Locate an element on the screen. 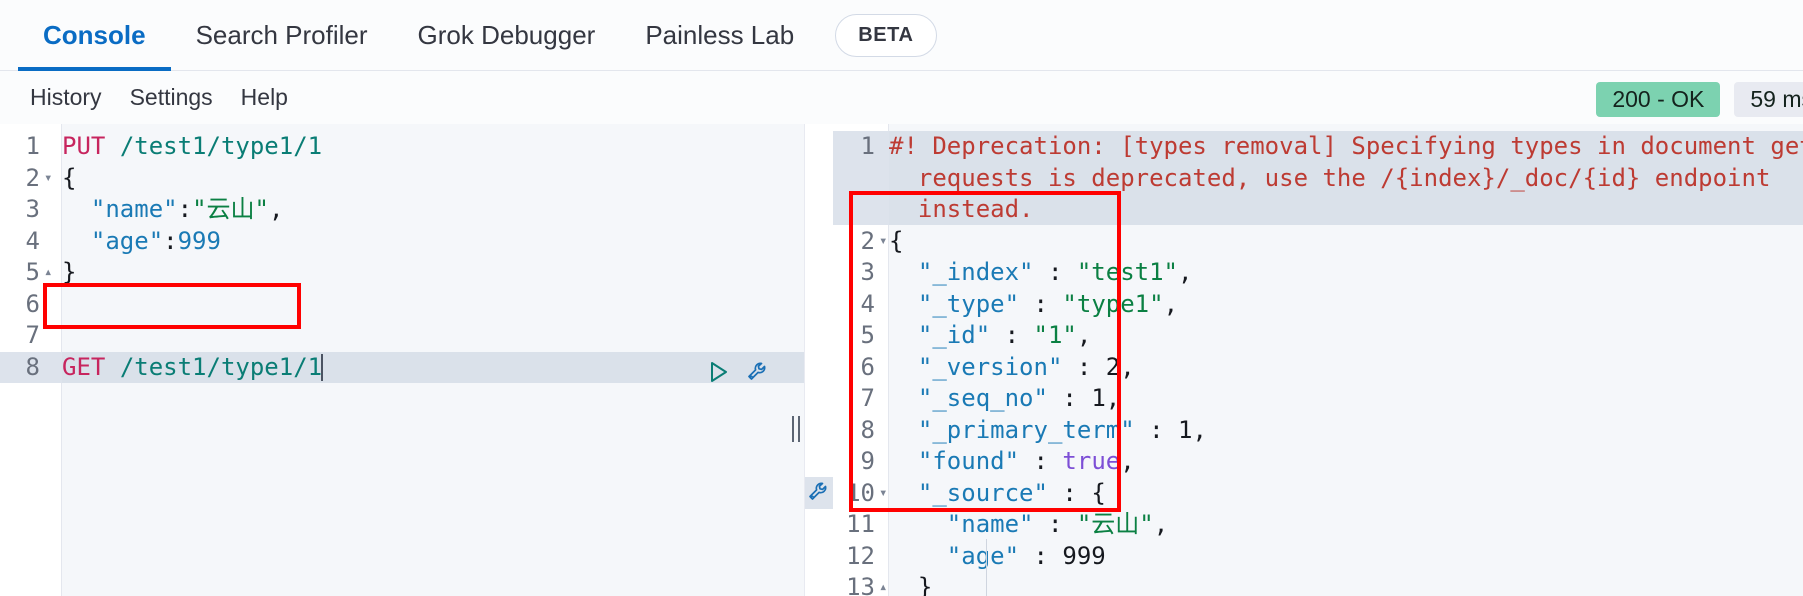  pane-splitter-handle is located at coordinates (796, 429).